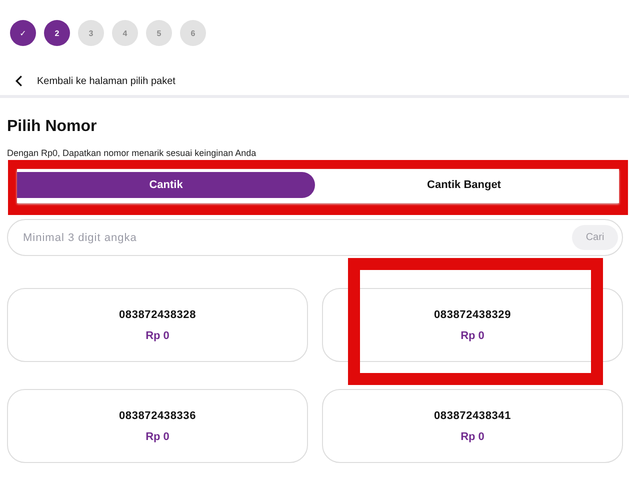 The width and height of the screenshot is (629, 480). Describe the element at coordinates (91, 33) in the screenshot. I see `step-indicator: 3` at that location.